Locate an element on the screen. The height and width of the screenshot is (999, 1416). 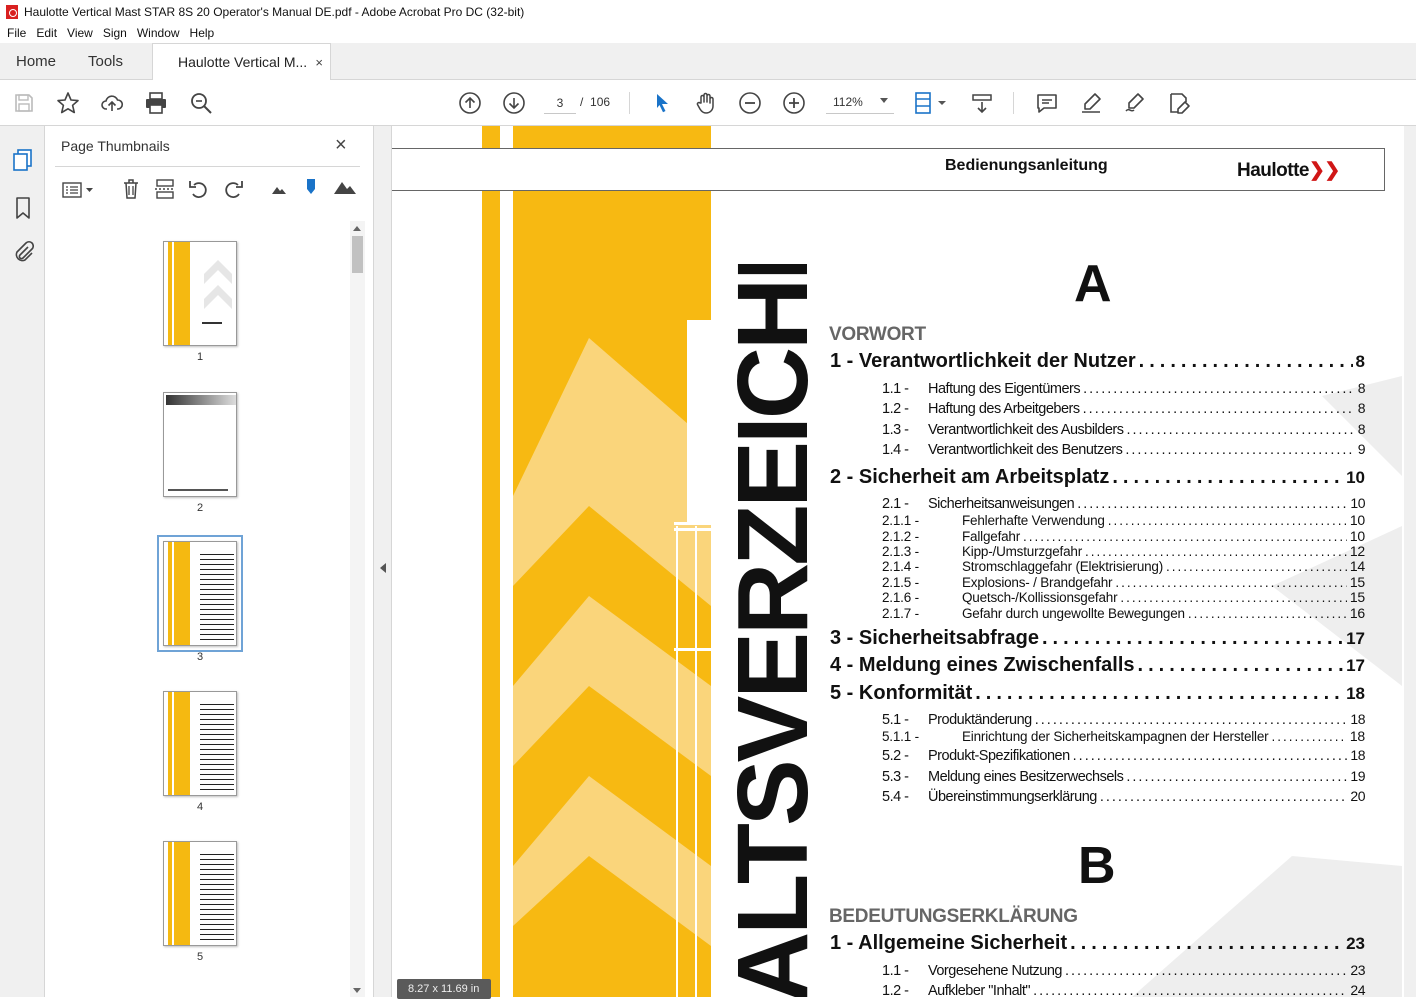
collapse-panel-icon is located at coordinates (383, 568).